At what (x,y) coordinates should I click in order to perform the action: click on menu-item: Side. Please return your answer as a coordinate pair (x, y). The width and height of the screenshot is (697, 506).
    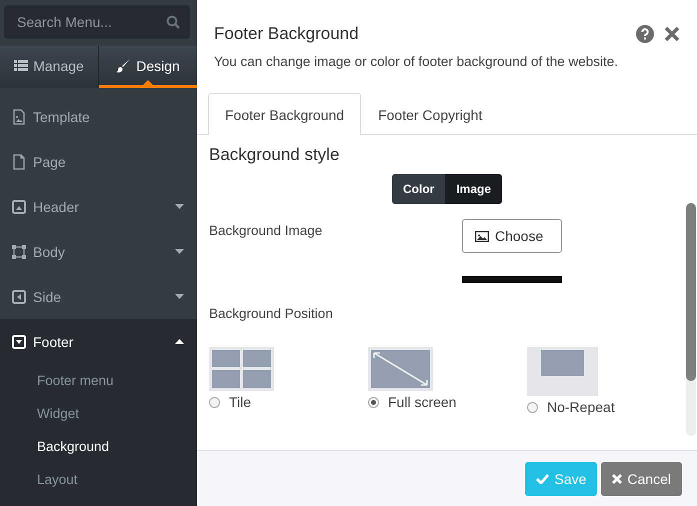
    Looking at the image, I should click on (98, 296).